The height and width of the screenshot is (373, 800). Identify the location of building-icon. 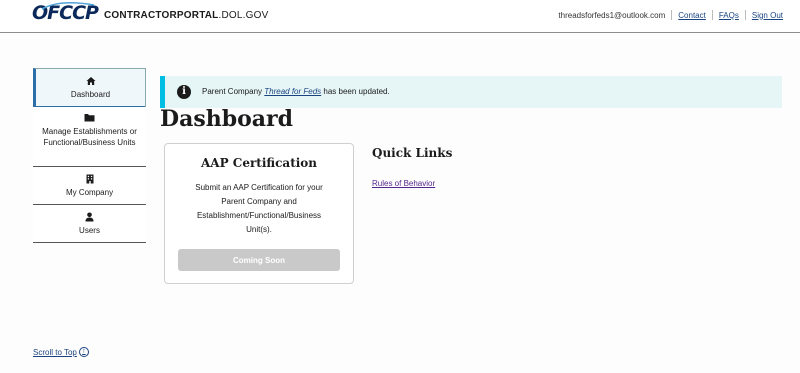
(89, 179).